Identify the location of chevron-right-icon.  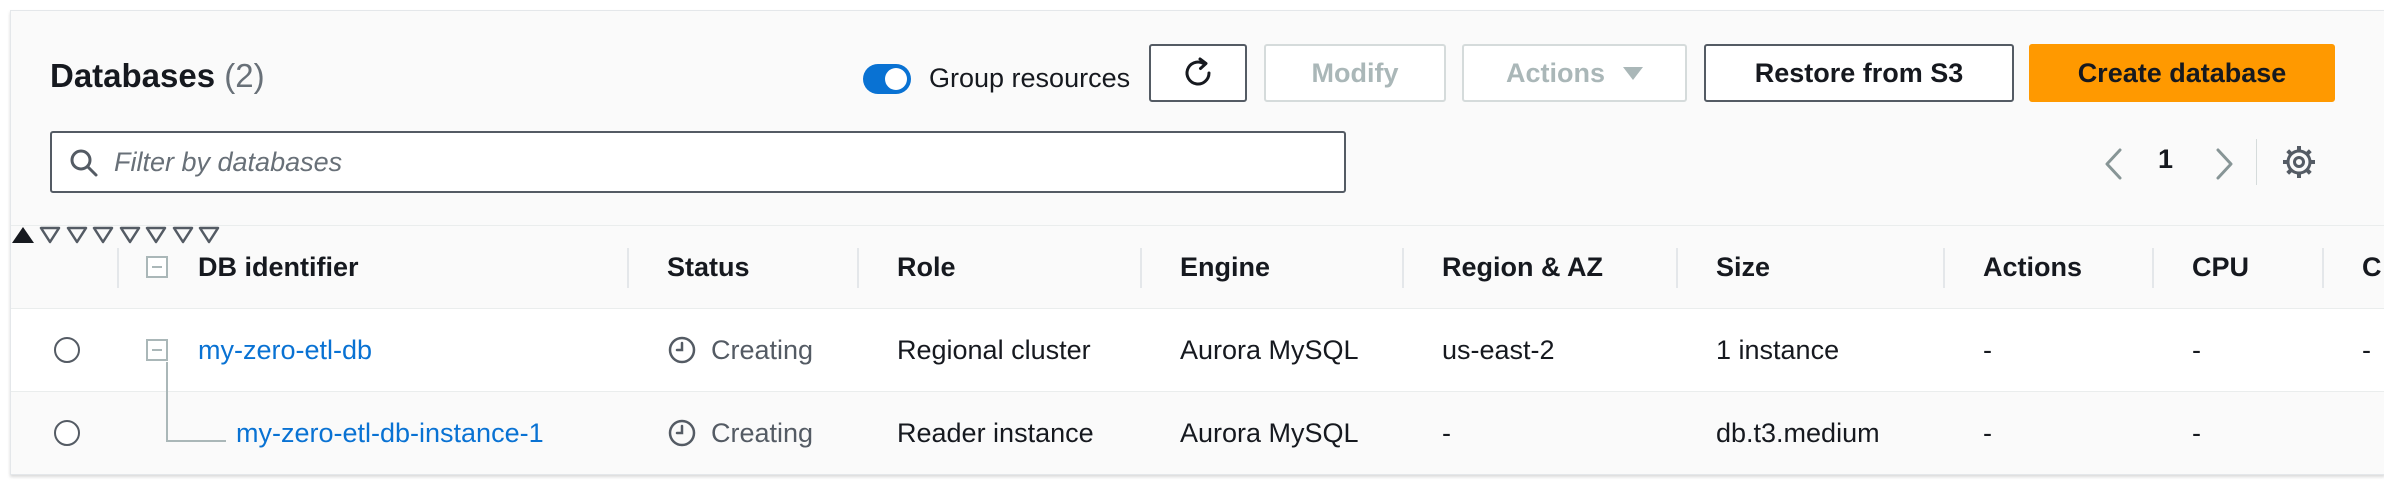
(2224, 164).